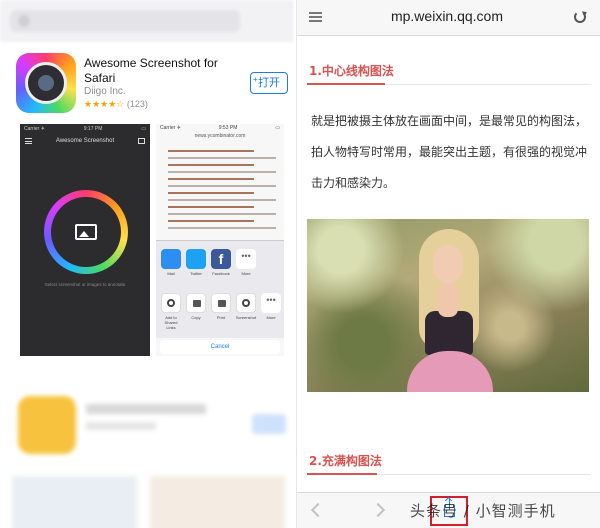  What do you see at coordinates (269, 424) in the screenshot?
I see `related-app-button` at bounding box center [269, 424].